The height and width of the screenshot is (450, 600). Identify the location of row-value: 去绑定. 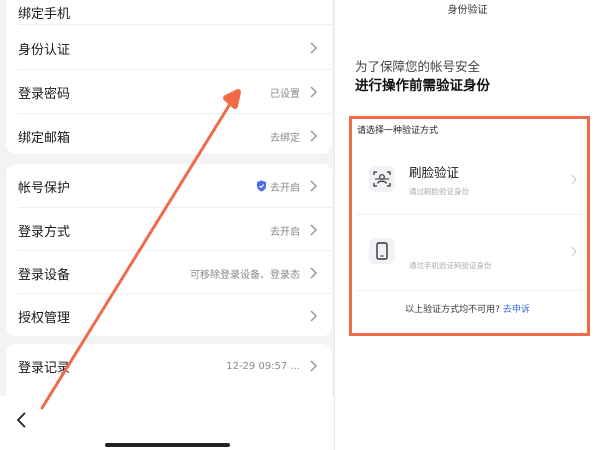
(285, 138).